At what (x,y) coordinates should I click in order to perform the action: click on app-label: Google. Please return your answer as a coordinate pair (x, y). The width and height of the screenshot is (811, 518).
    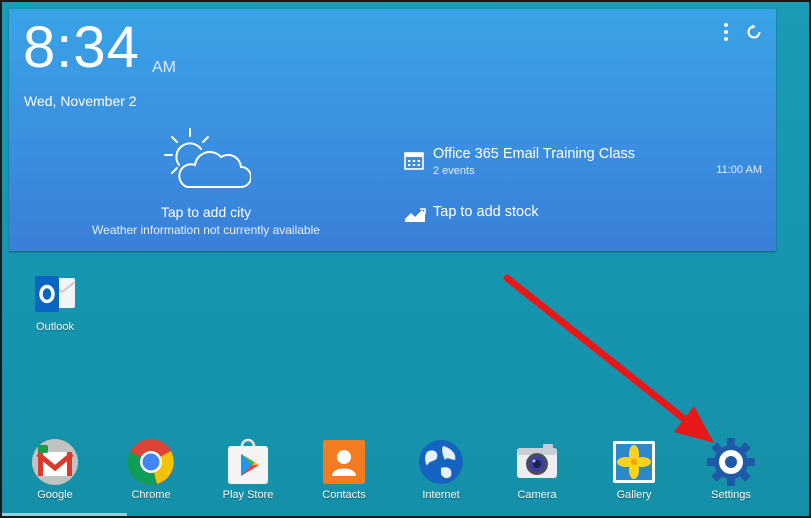
    Looking at the image, I should click on (55, 495).